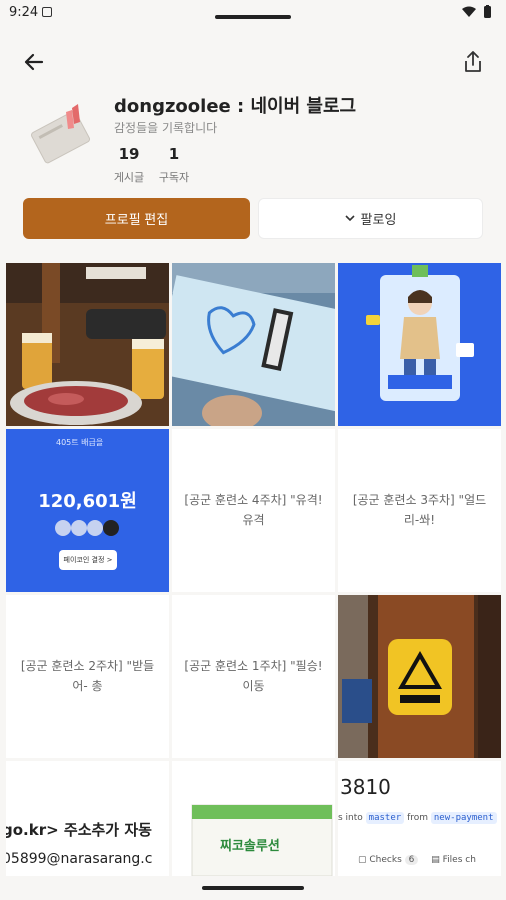 Image resolution: width=506 pixels, height=900 pixels. What do you see at coordinates (349, 218) in the screenshot?
I see `chevron-down-icon` at bounding box center [349, 218].